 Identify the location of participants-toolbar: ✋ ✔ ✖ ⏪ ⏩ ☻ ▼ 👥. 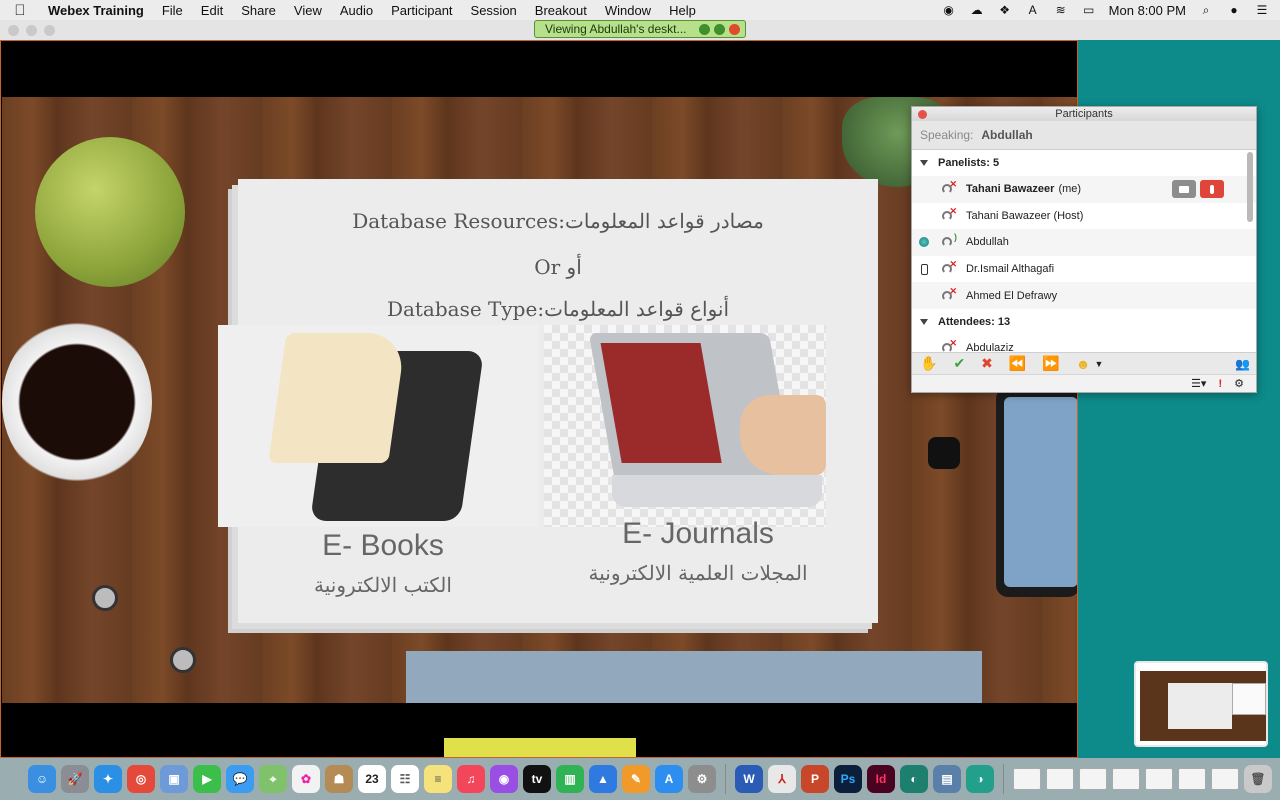
(1084, 363).